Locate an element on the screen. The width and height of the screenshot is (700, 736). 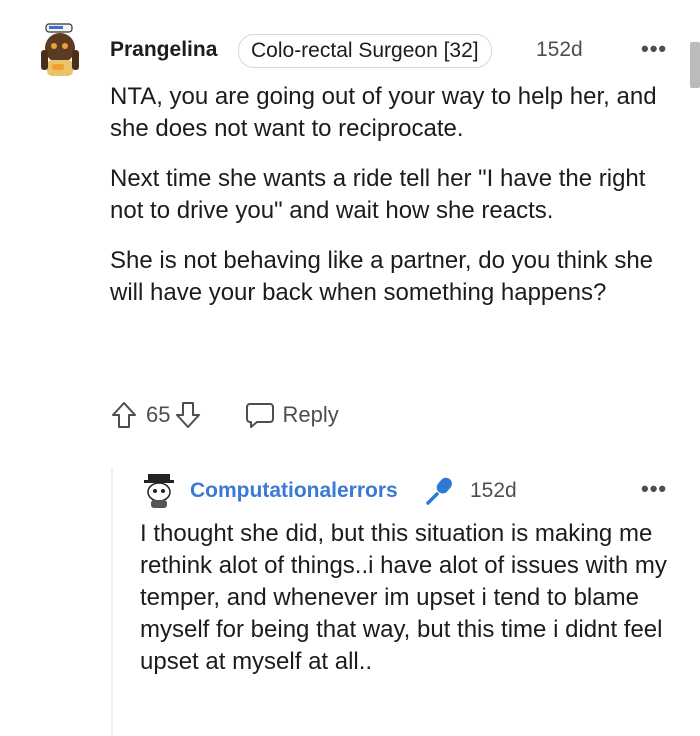
comment-actions: 65 Reply is located at coordinates (224, 415).